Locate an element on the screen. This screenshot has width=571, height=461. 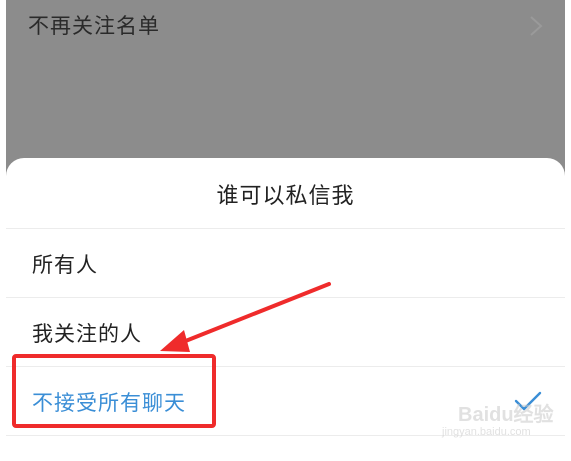
sheet-title: 谁可以私信我 is located at coordinates (285, 196).